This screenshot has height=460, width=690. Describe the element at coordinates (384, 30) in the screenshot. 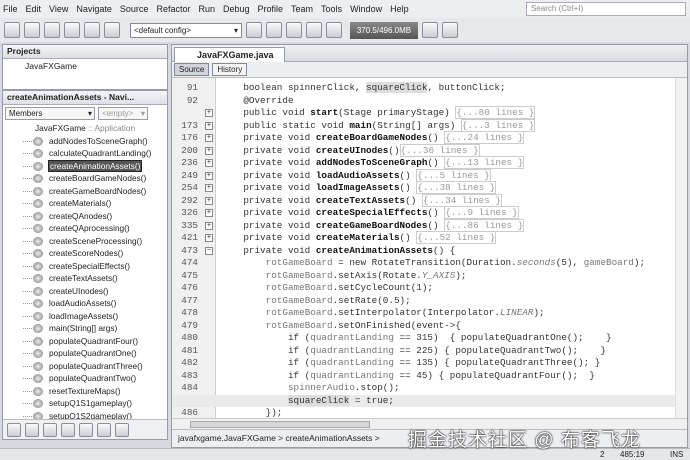

I see `memory-indicator: 370.5/496.0MB` at that location.